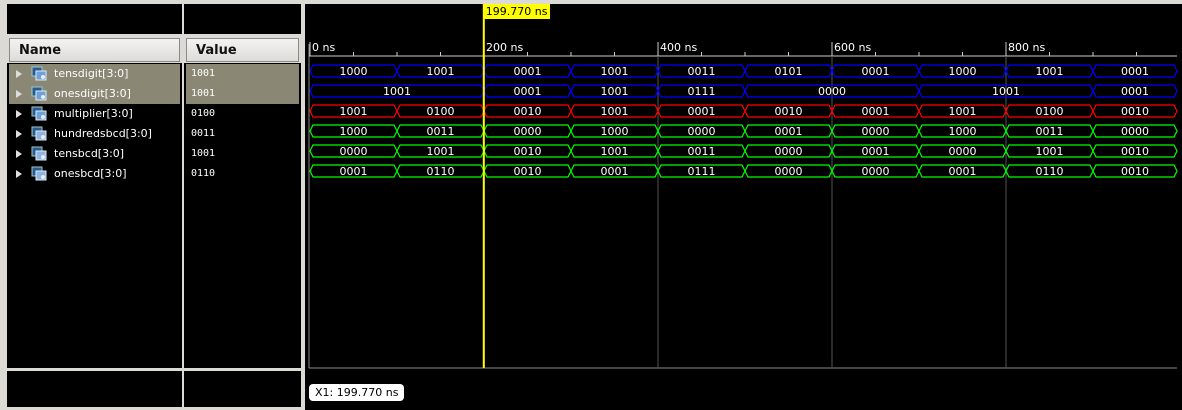 The width and height of the screenshot is (1182, 410). I want to click on signal-name: onesdigit[3:0], so click(92, 93).